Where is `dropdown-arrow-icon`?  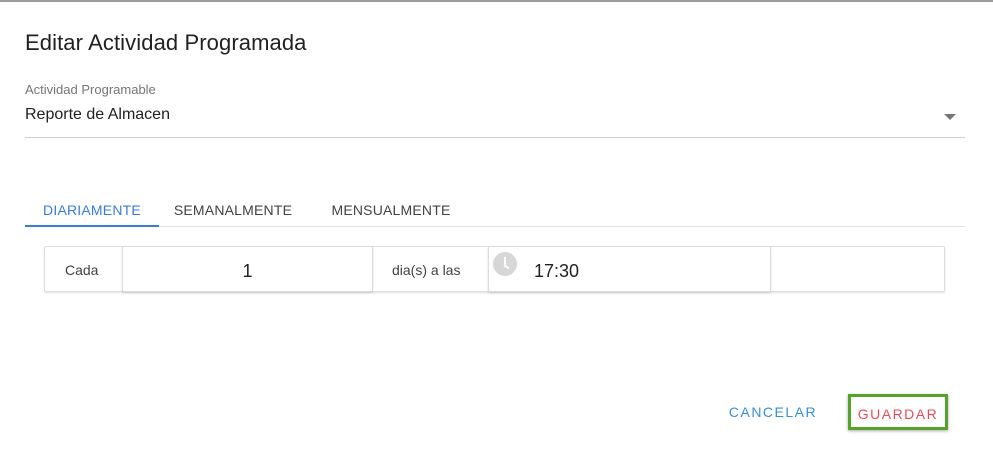
dropdown-arrow-icon is located at coordinates (950, 117).